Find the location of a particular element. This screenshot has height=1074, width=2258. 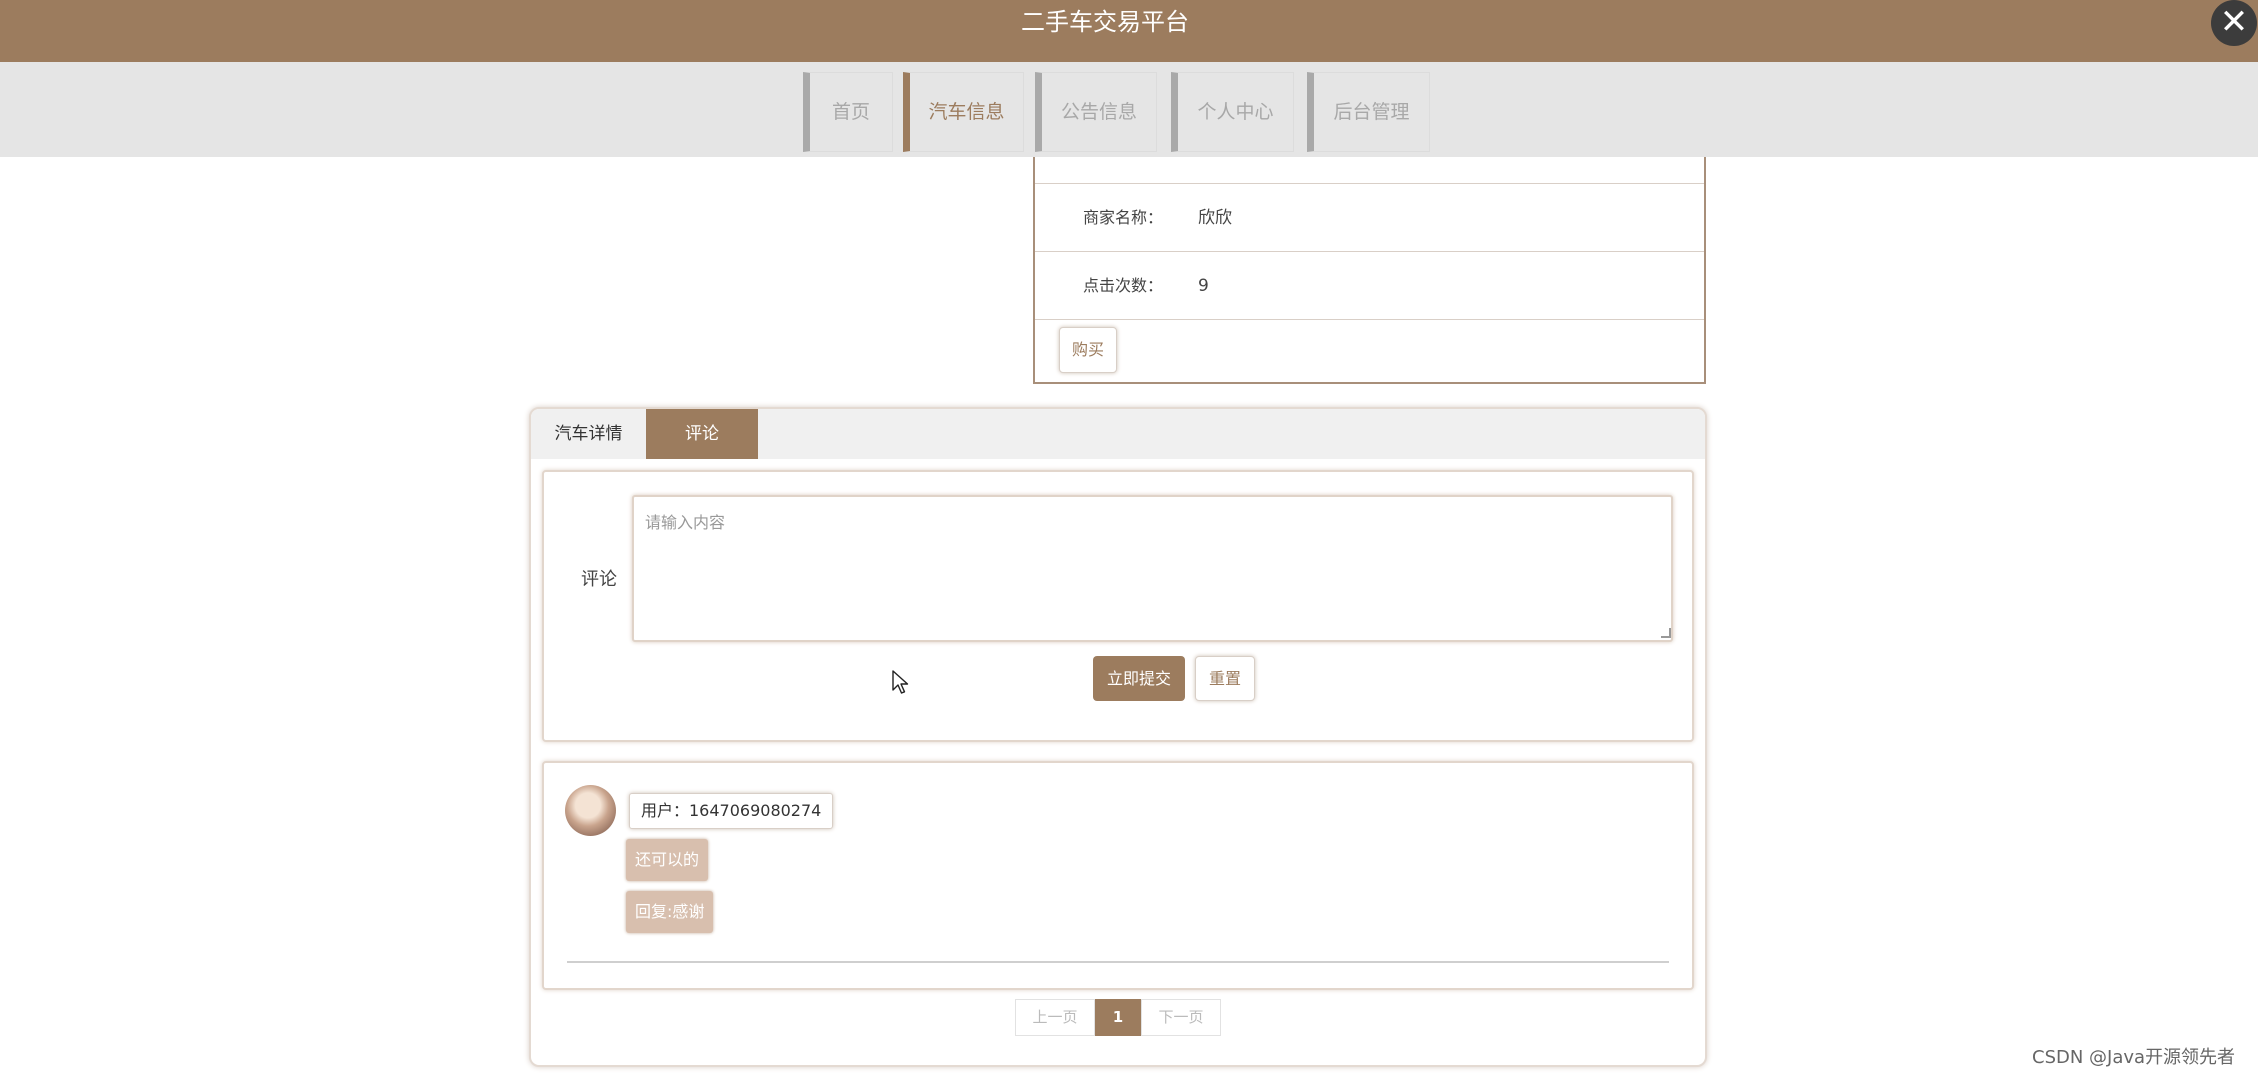

merchant-label: 商家名称： is located at coordinates (1123, 217).